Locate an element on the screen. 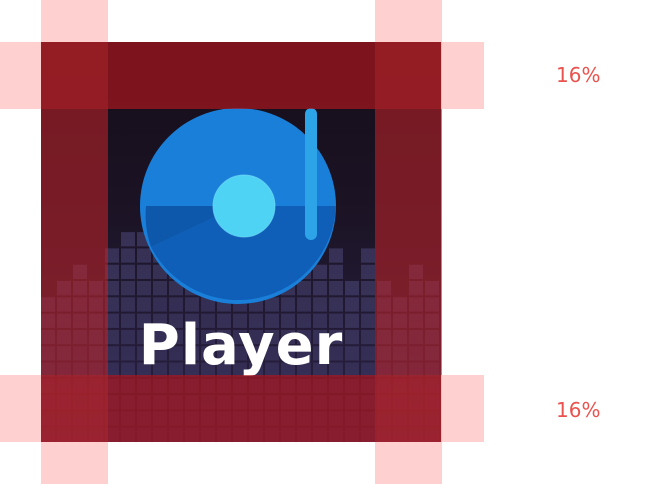 This screenshot has height=484, width=659. app-title: Player is located at coordinates (241, 345).